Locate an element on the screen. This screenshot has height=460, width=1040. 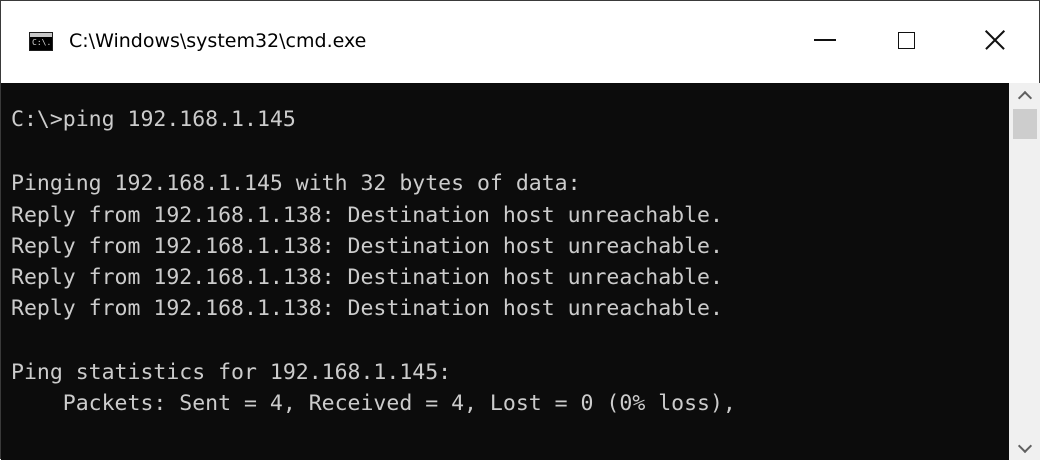
scroll-thumb is located at coordinates (1025, 124).